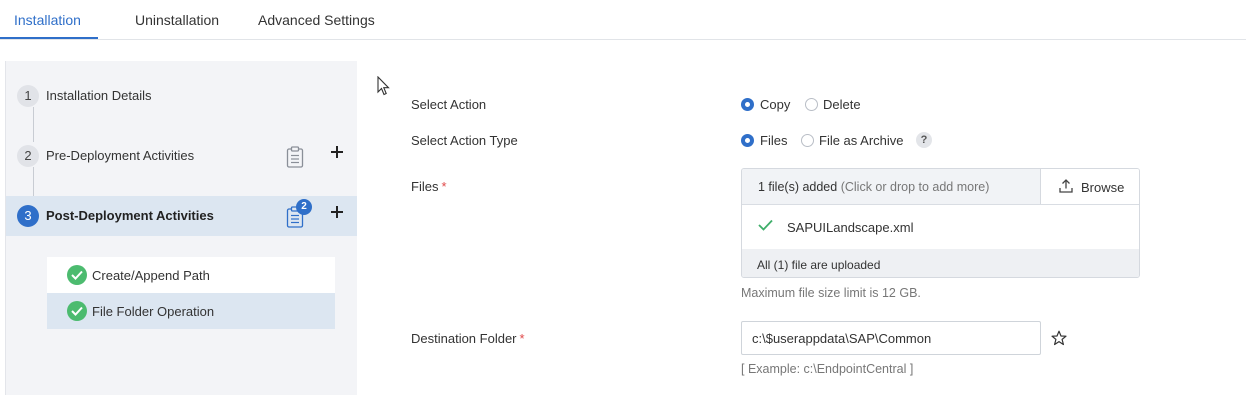 This screenshot has height=395, width=1246. Describe the element at coordinates (811, 104) in the screenshot. I see `radio-delete` at that location.